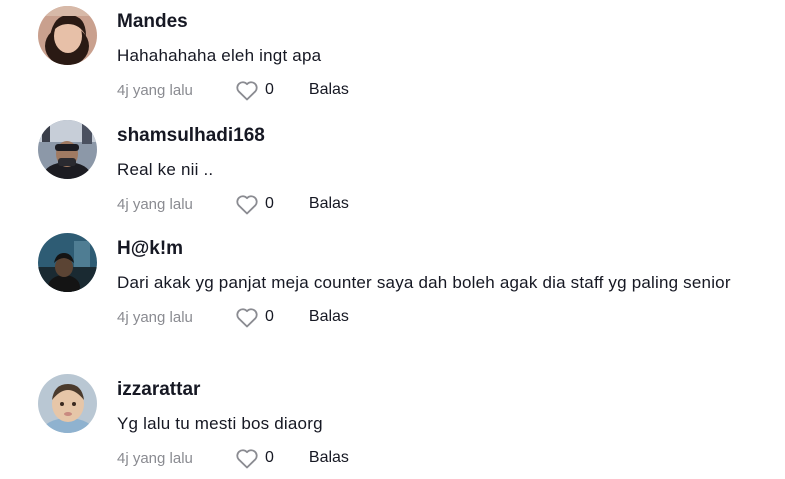 This screenshot has width=785, height=479. Describe the element at coordinates (442, 136) in the screenshot. I see `comment-username: shamsulhadi168` at that location.